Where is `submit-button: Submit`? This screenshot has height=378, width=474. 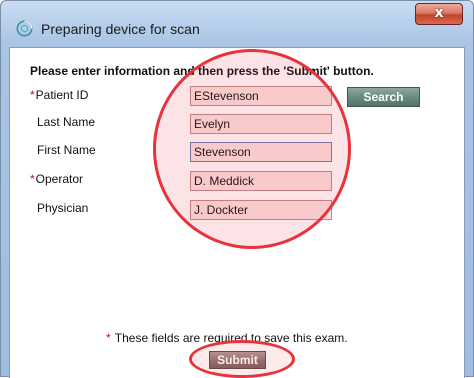 submit-button: Submit is located at coordinates (237, 360).